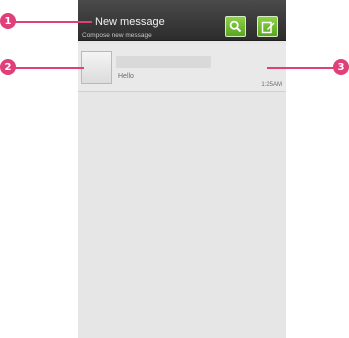 This screenshot has height=338, width=349. What do you see at coordinates (182, 20) in the screenshot?
I see `title-bar: New message Compose new message` at bounding box center [182, 20].